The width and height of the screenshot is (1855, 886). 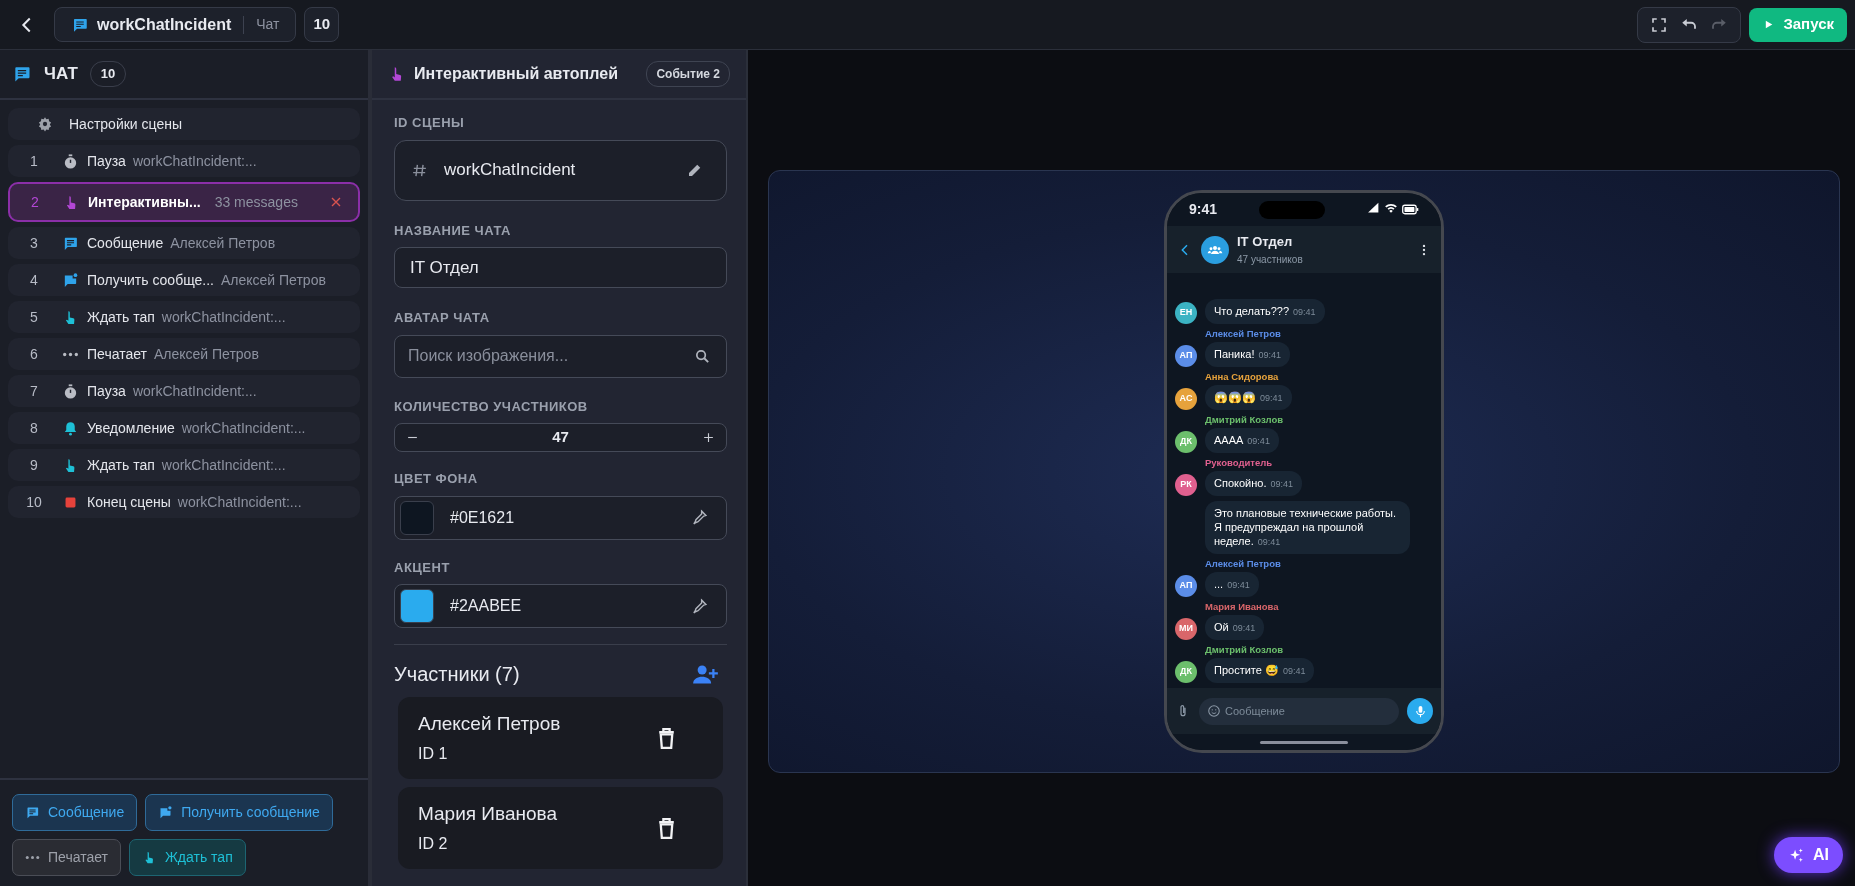 I want to click on add-event-button: Печатает, so click(x=66, y=857).